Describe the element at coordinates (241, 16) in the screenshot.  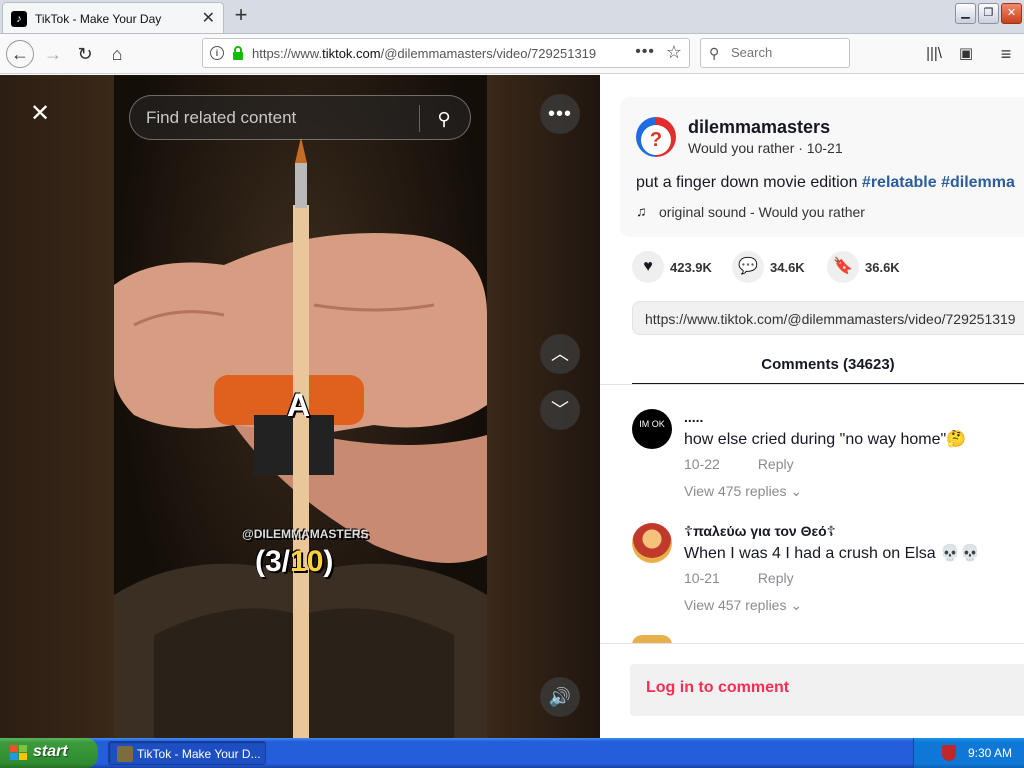
I see `new-tab-button: +` at that location.